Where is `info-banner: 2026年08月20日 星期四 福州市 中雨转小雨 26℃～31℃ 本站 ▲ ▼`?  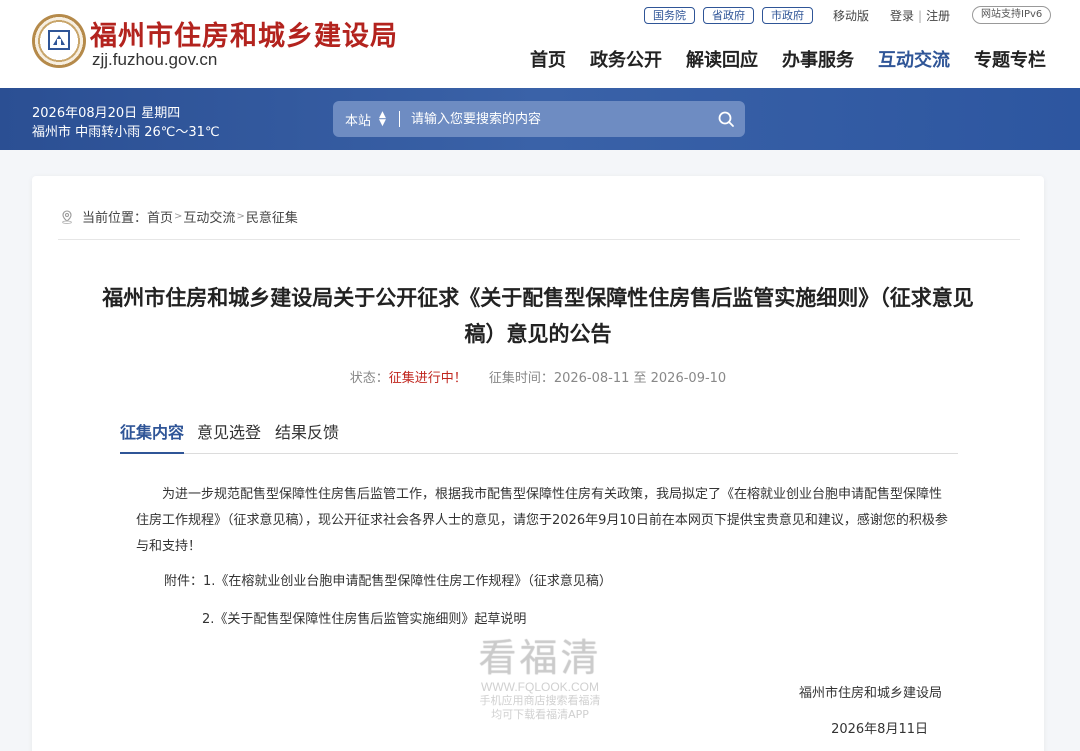 info-banner: 2026年08月20日 星期四 福州市 中雨转小雨 26℃～31℃ 本站 ▲ ▼ is located at coordinates (540, 119).